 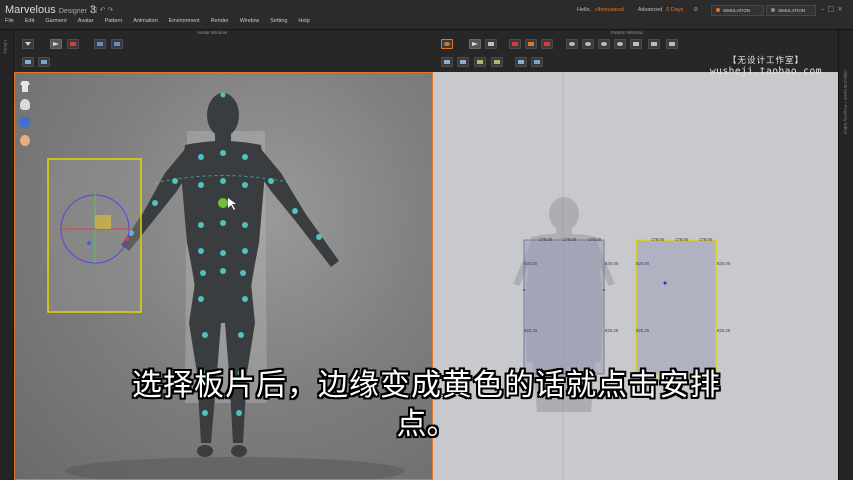 What do you see at coordinates (56, 44) in the screenshot?
I see `select-move-button` at bounding box center [56, 44].